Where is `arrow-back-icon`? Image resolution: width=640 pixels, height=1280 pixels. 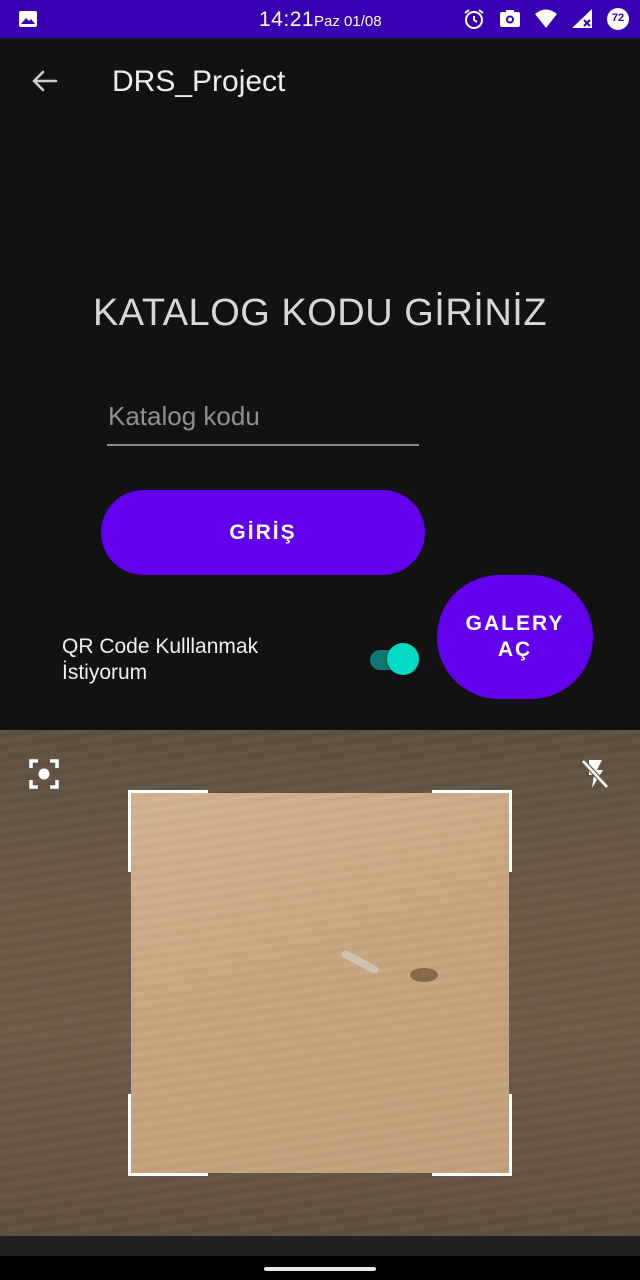
arrow-back-icon is located at coordinates (44, 82).